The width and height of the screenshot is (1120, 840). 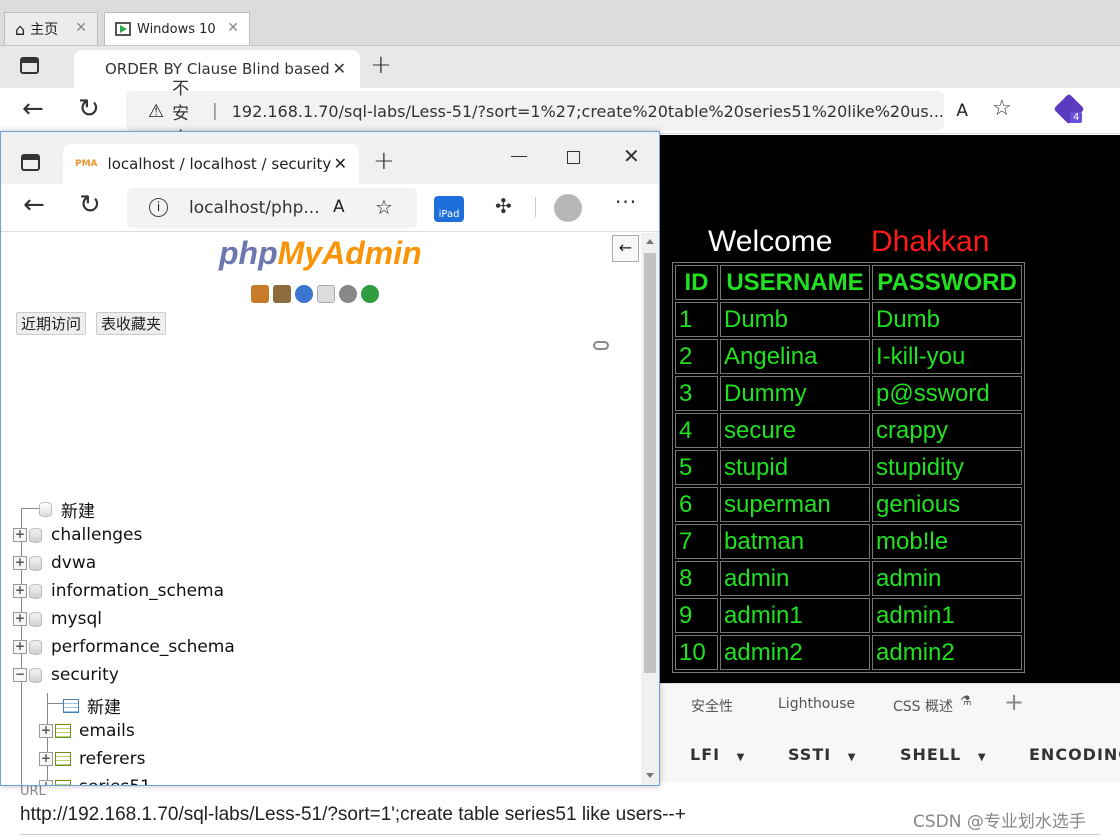 What do you see at coordinates (631, 156) in the screenshot?
I see `close-window-icon: ✕` at bounding box center [631, 156].